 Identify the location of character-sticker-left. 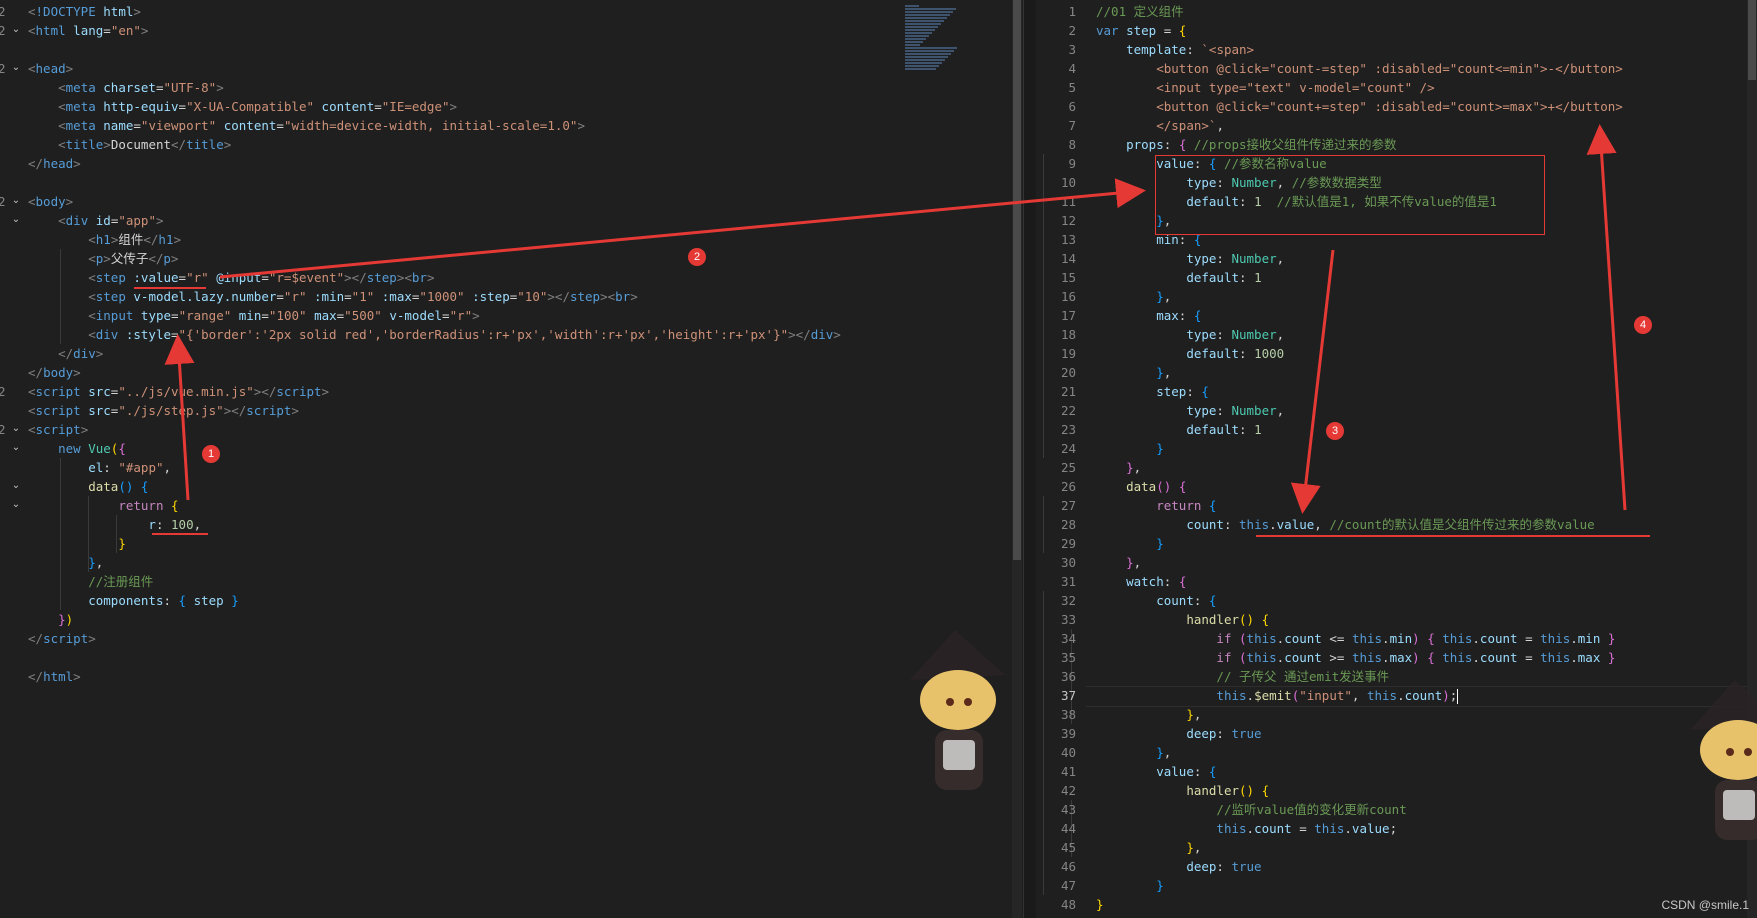
(957, 710).